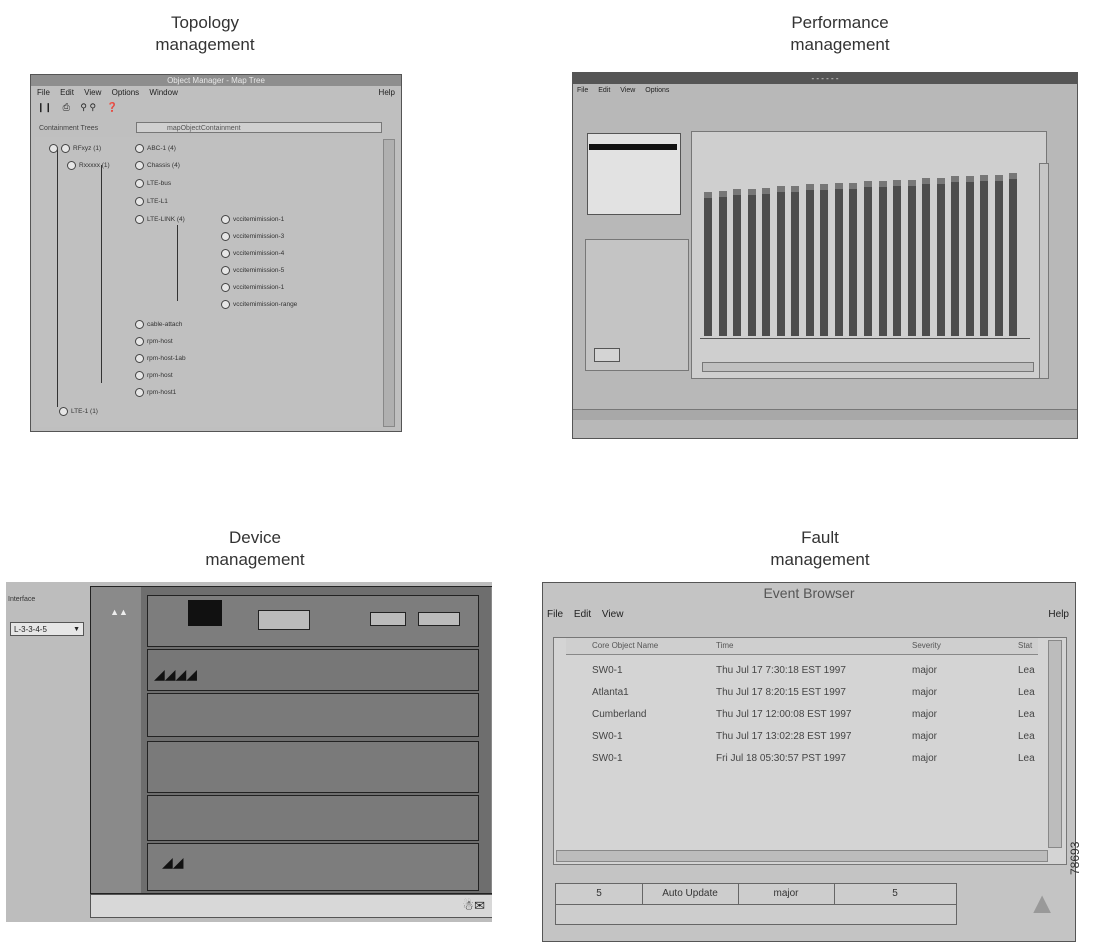  Describe the element at coordinates (83, 107) in the screenshot. I see `zoom-in-icon: ⚲` at that location.